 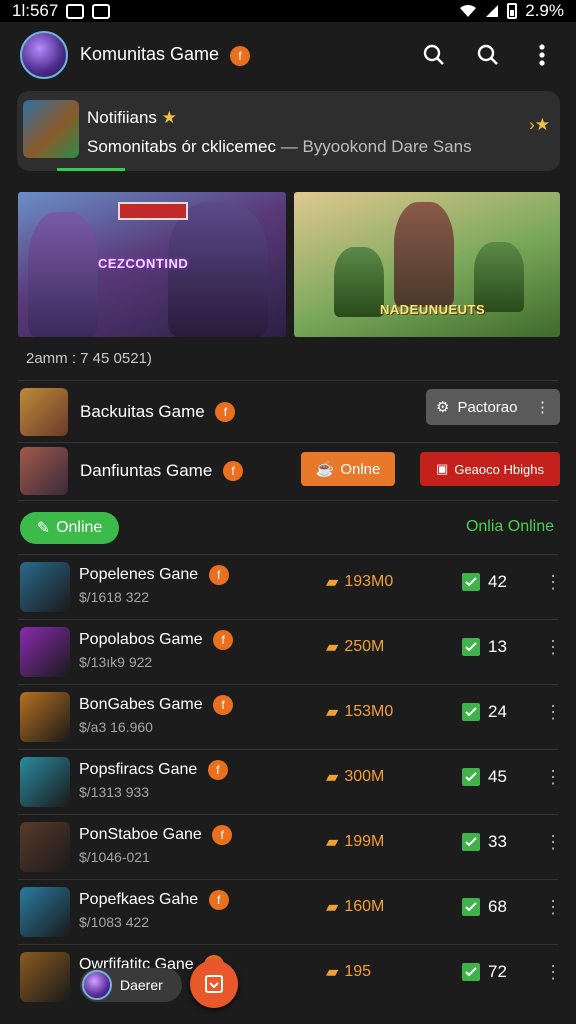 I want to click on downloads: ▰ 250M, so click(x=355, y=647).